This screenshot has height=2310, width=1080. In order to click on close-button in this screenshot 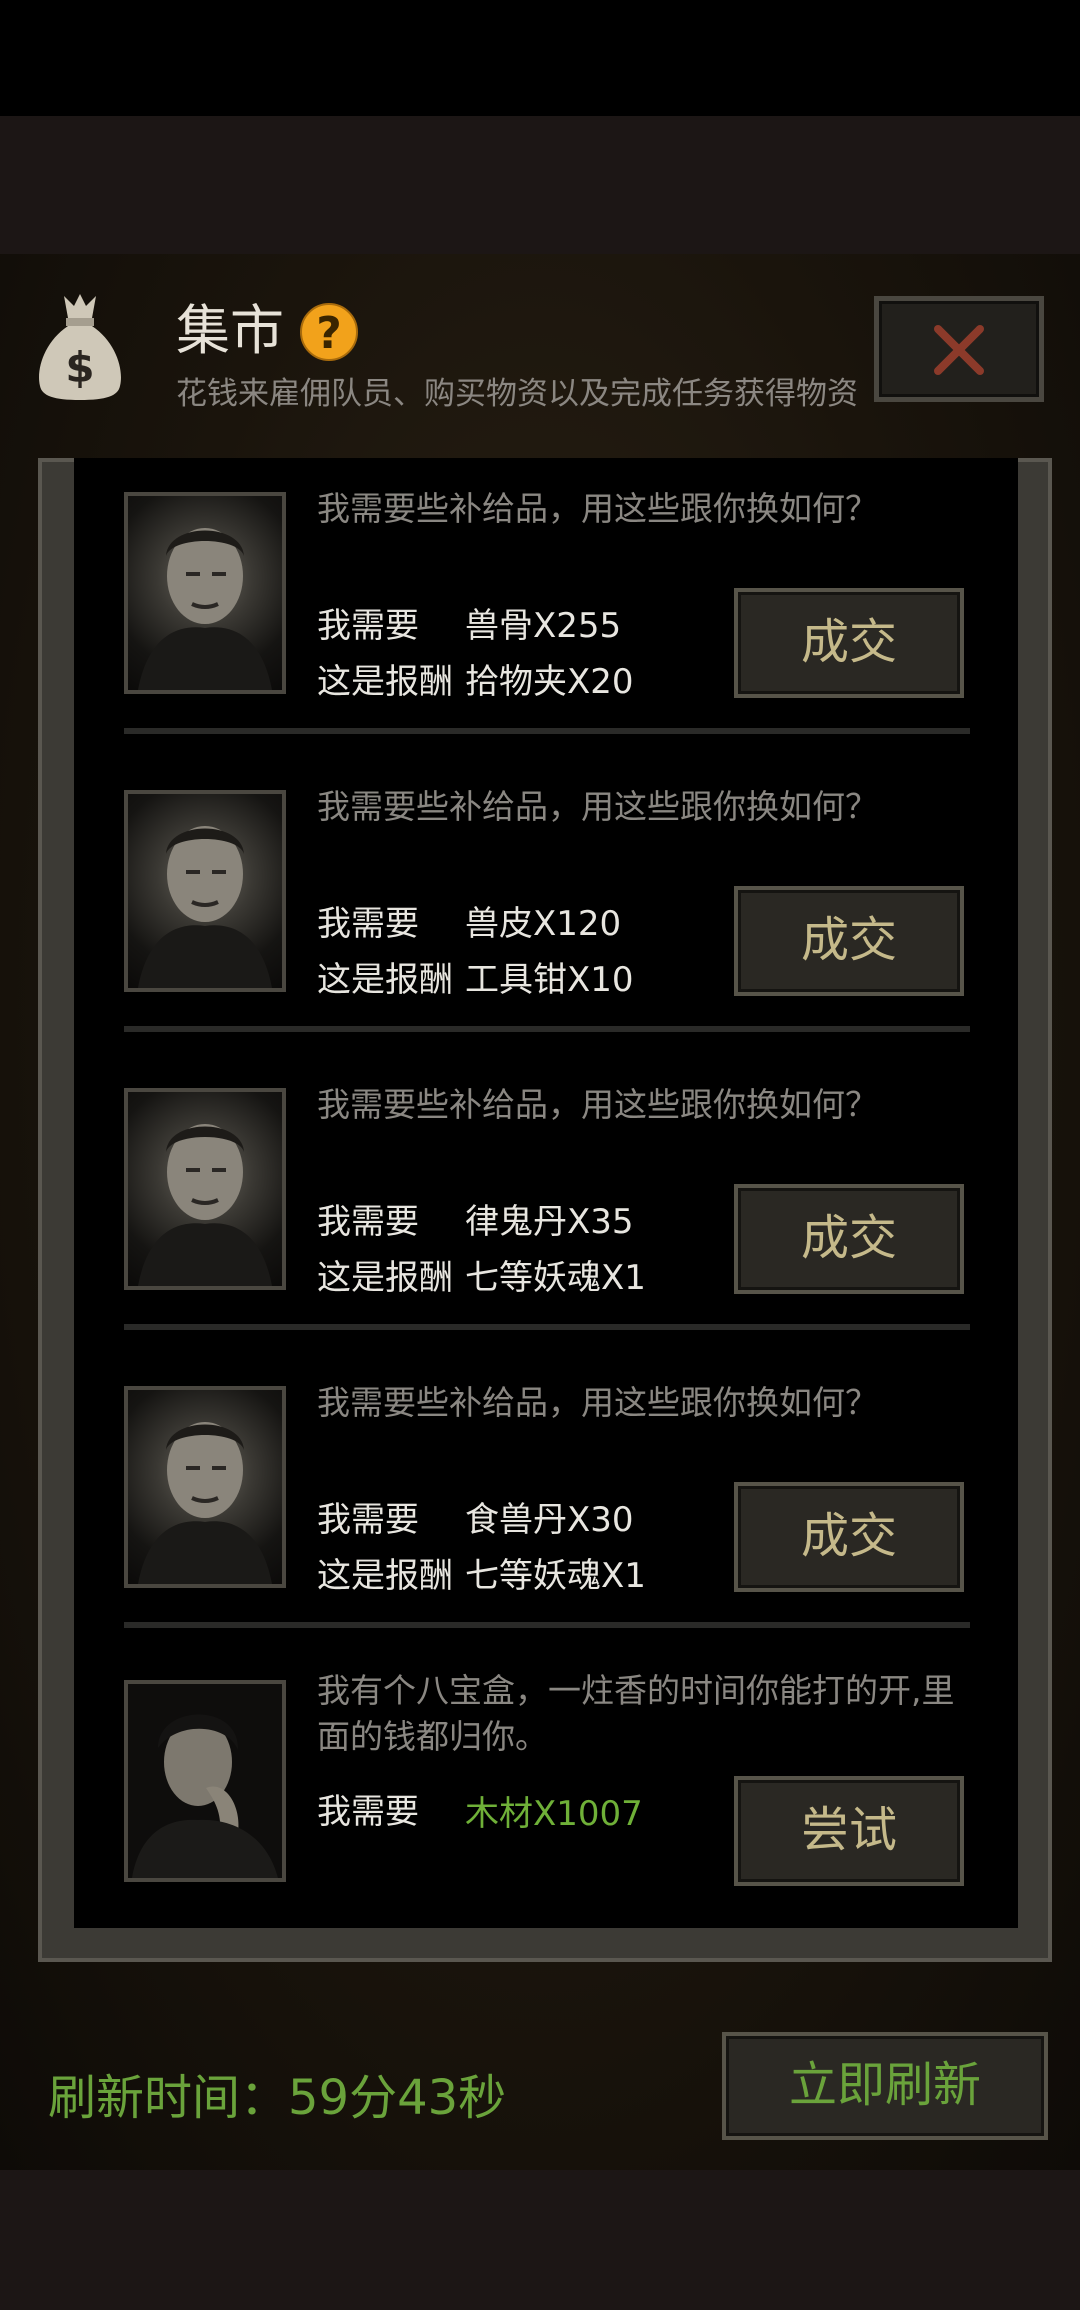, I will do `click(959, 349)`.